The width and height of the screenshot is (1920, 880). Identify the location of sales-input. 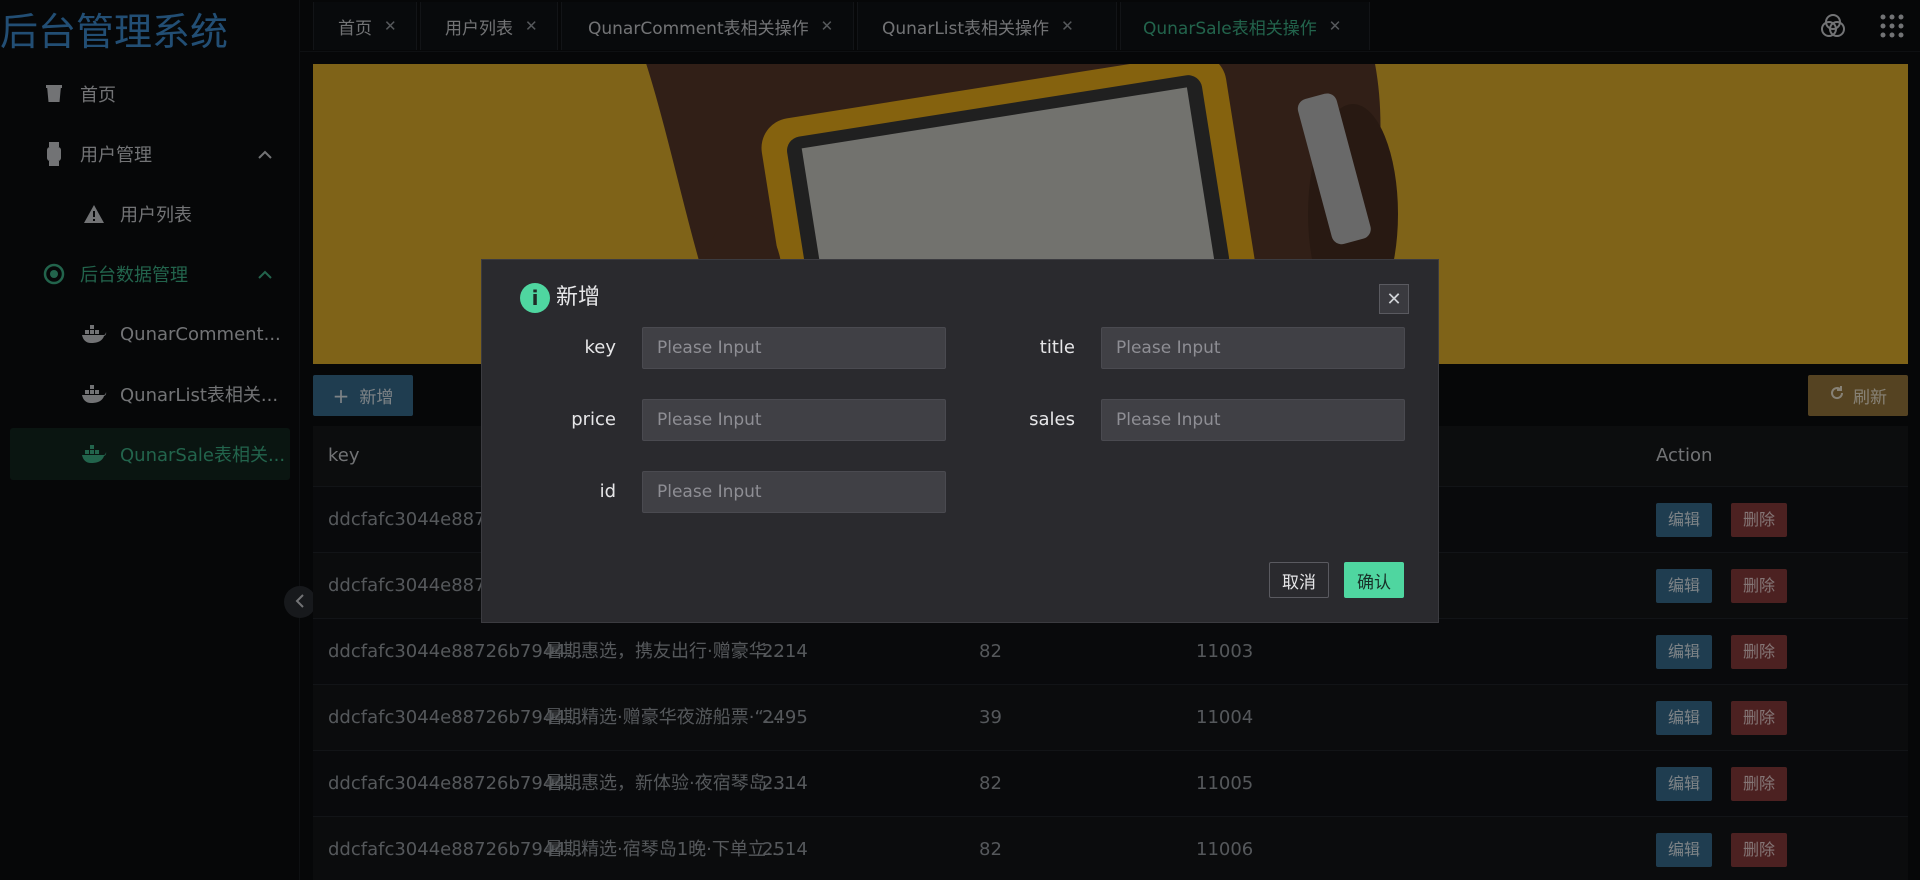
(1253, 420).